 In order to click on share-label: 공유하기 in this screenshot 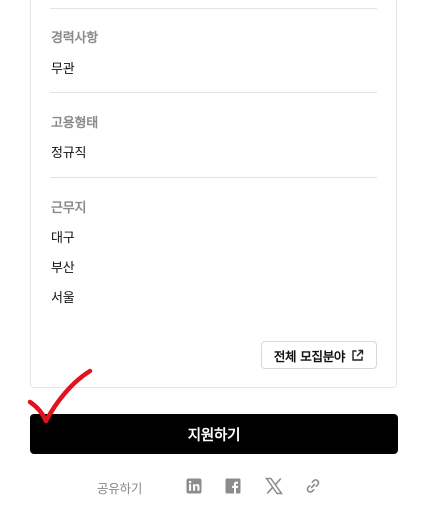, I will do `click(120, 488)`.